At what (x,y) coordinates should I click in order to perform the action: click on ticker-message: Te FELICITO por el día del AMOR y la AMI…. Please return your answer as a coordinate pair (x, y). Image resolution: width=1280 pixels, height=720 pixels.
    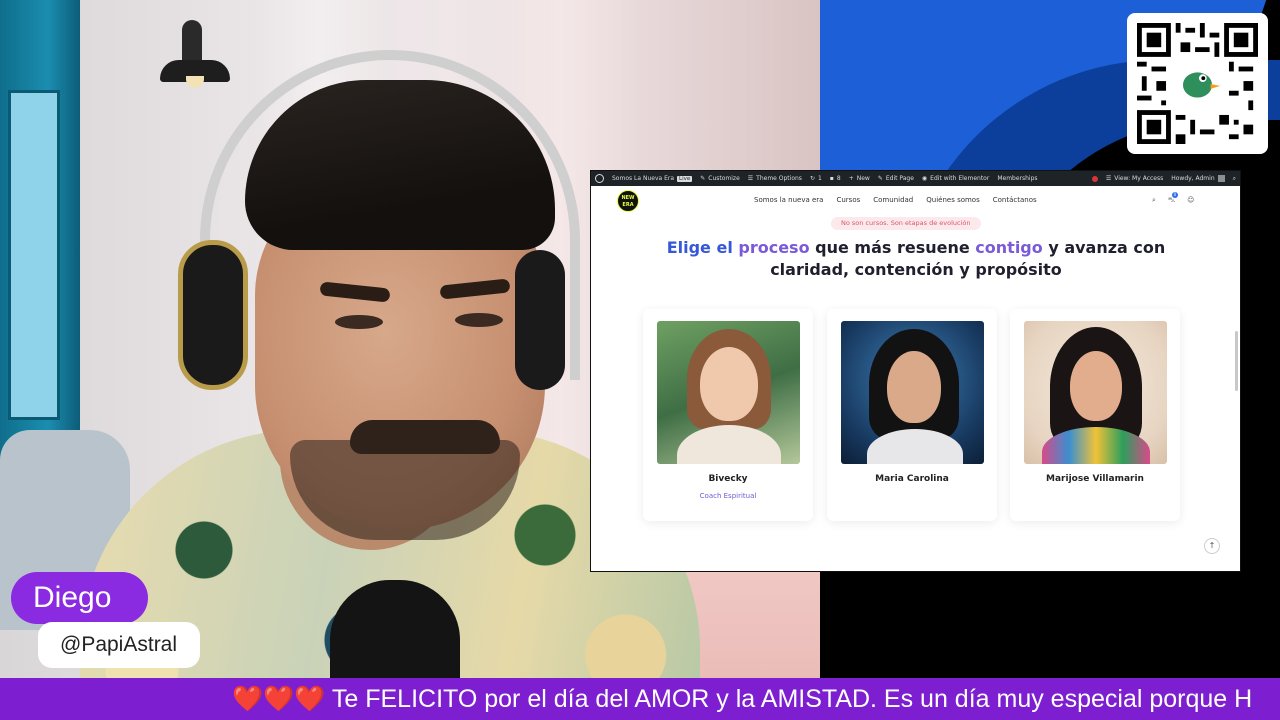
    Looking at the image, I should click on (792, 699).